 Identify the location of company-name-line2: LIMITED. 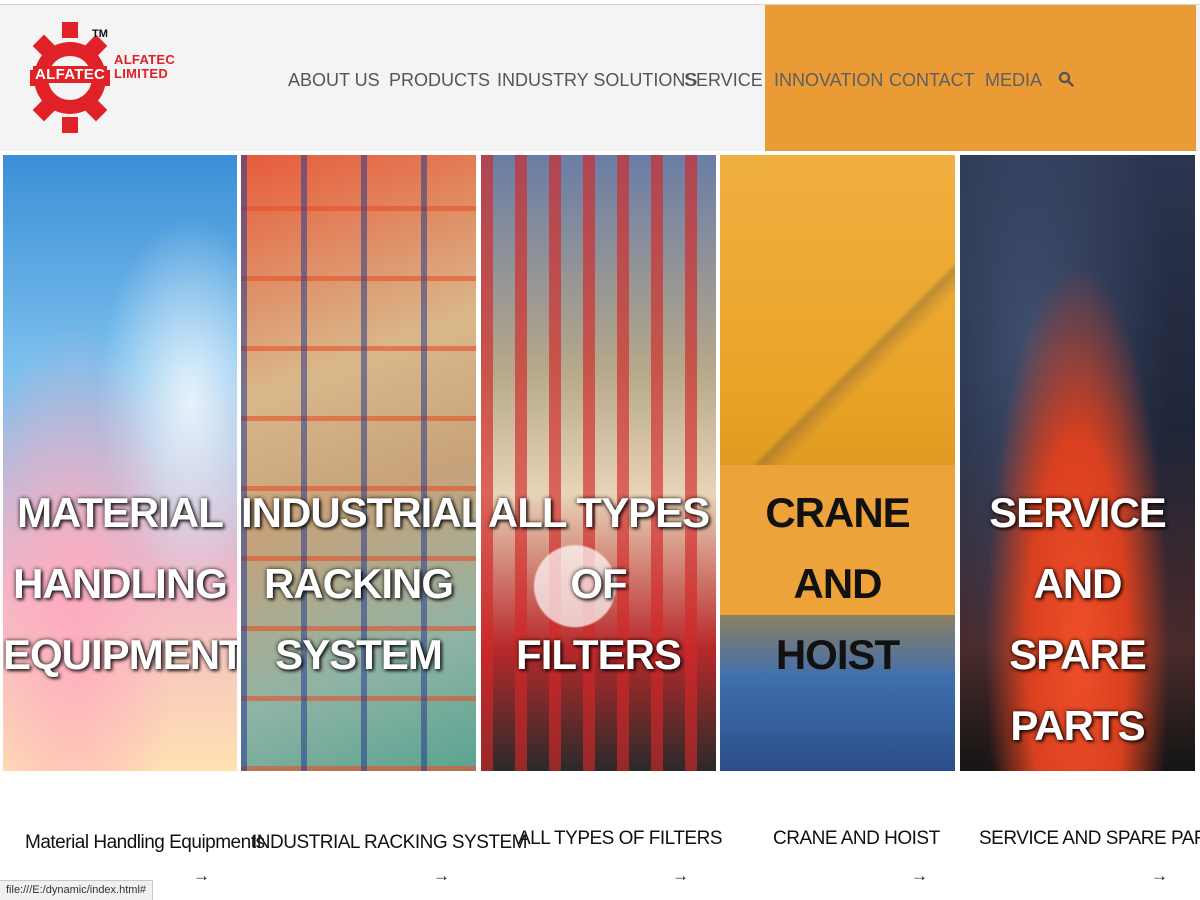
(141, 73).